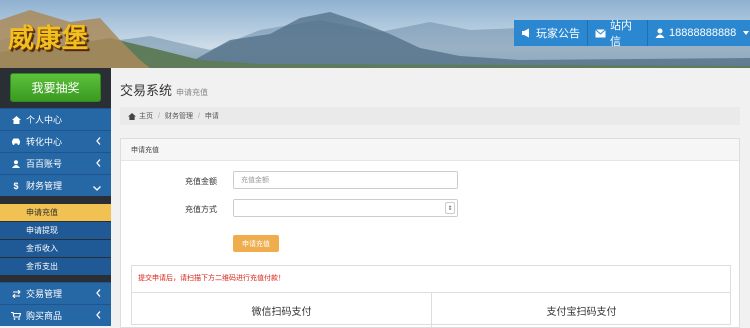 The image size is (750, 328). Describe the element at coordinates (55, 248) in the screenshot. I see `subitem-coin-income: 金币收入` at that location.